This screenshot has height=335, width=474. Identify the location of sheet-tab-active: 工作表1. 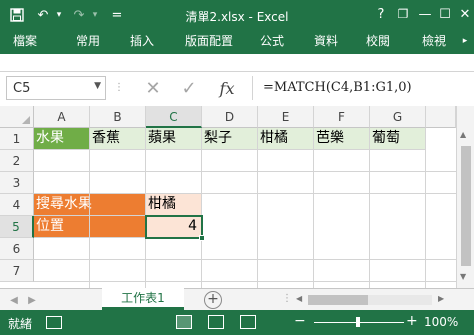
(143, 299).